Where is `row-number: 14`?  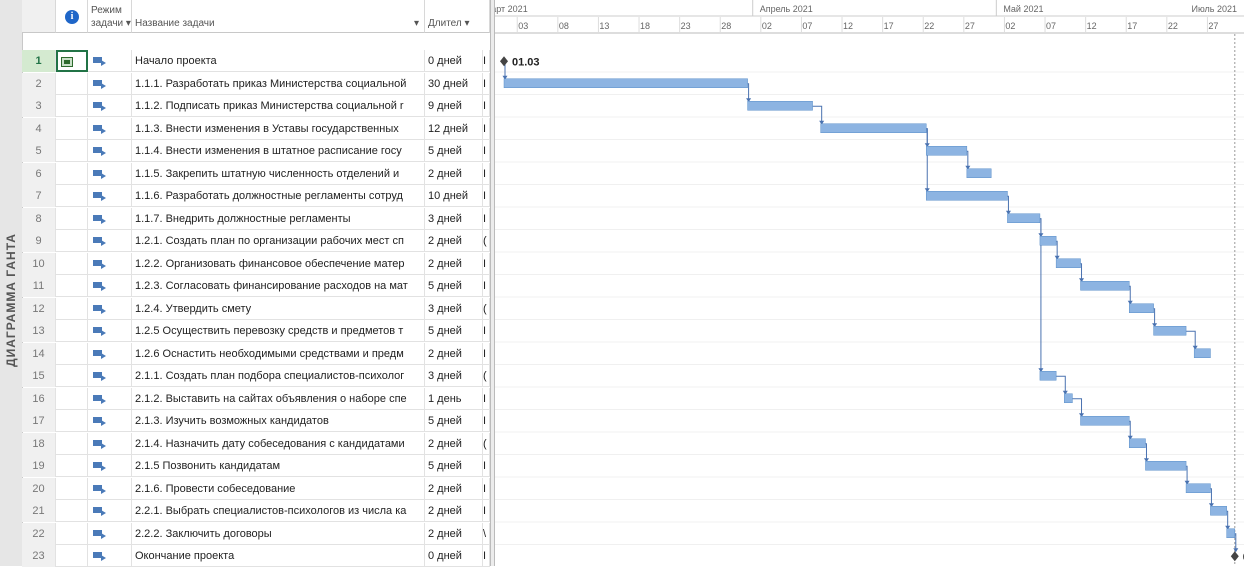
row-number: 14 is located at coordinates (39, 353).